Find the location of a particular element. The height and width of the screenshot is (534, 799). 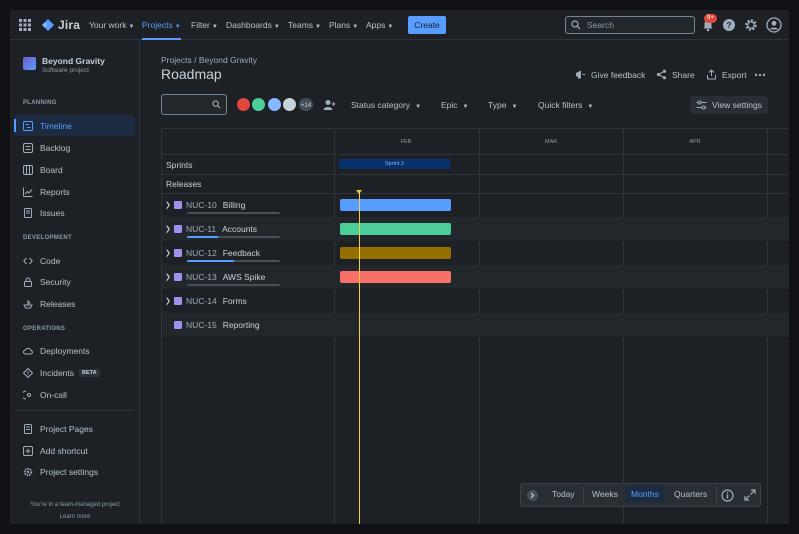

view-settings-button: View settings is located at coordinates (729, 105).